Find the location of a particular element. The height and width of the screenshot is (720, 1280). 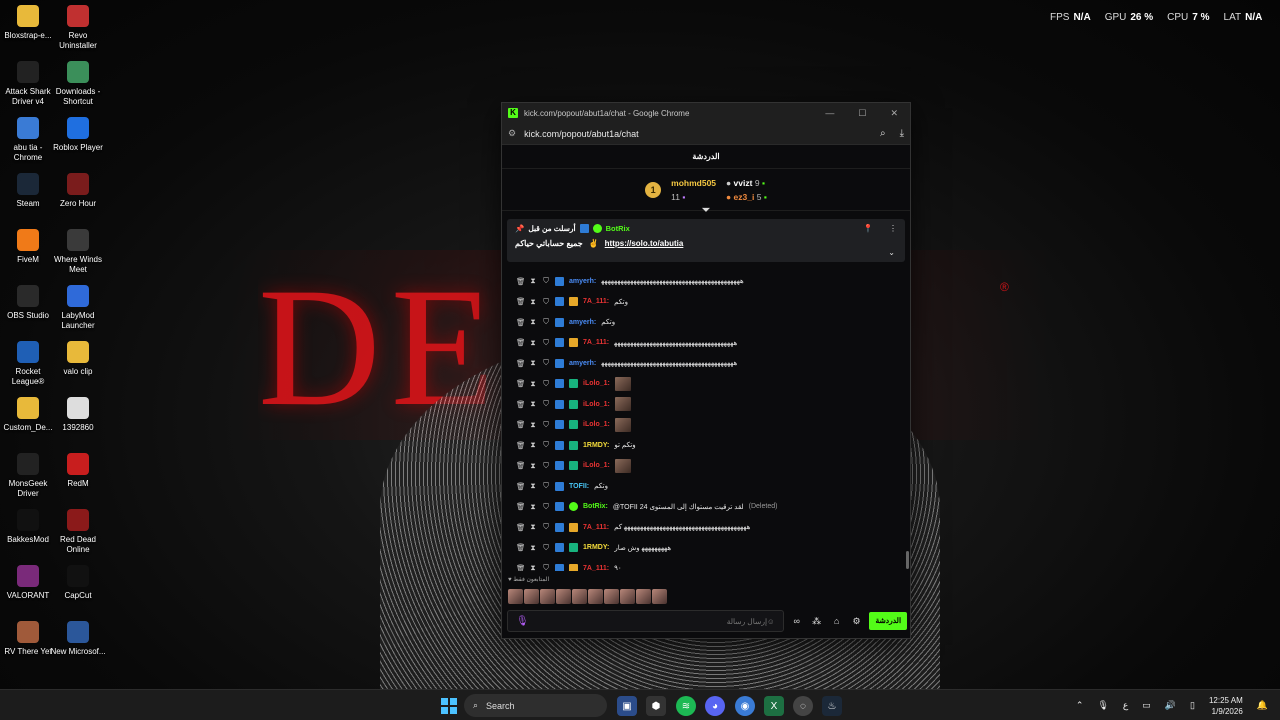

volume-icon: 🔊 is located at coordinates (1170, 705).